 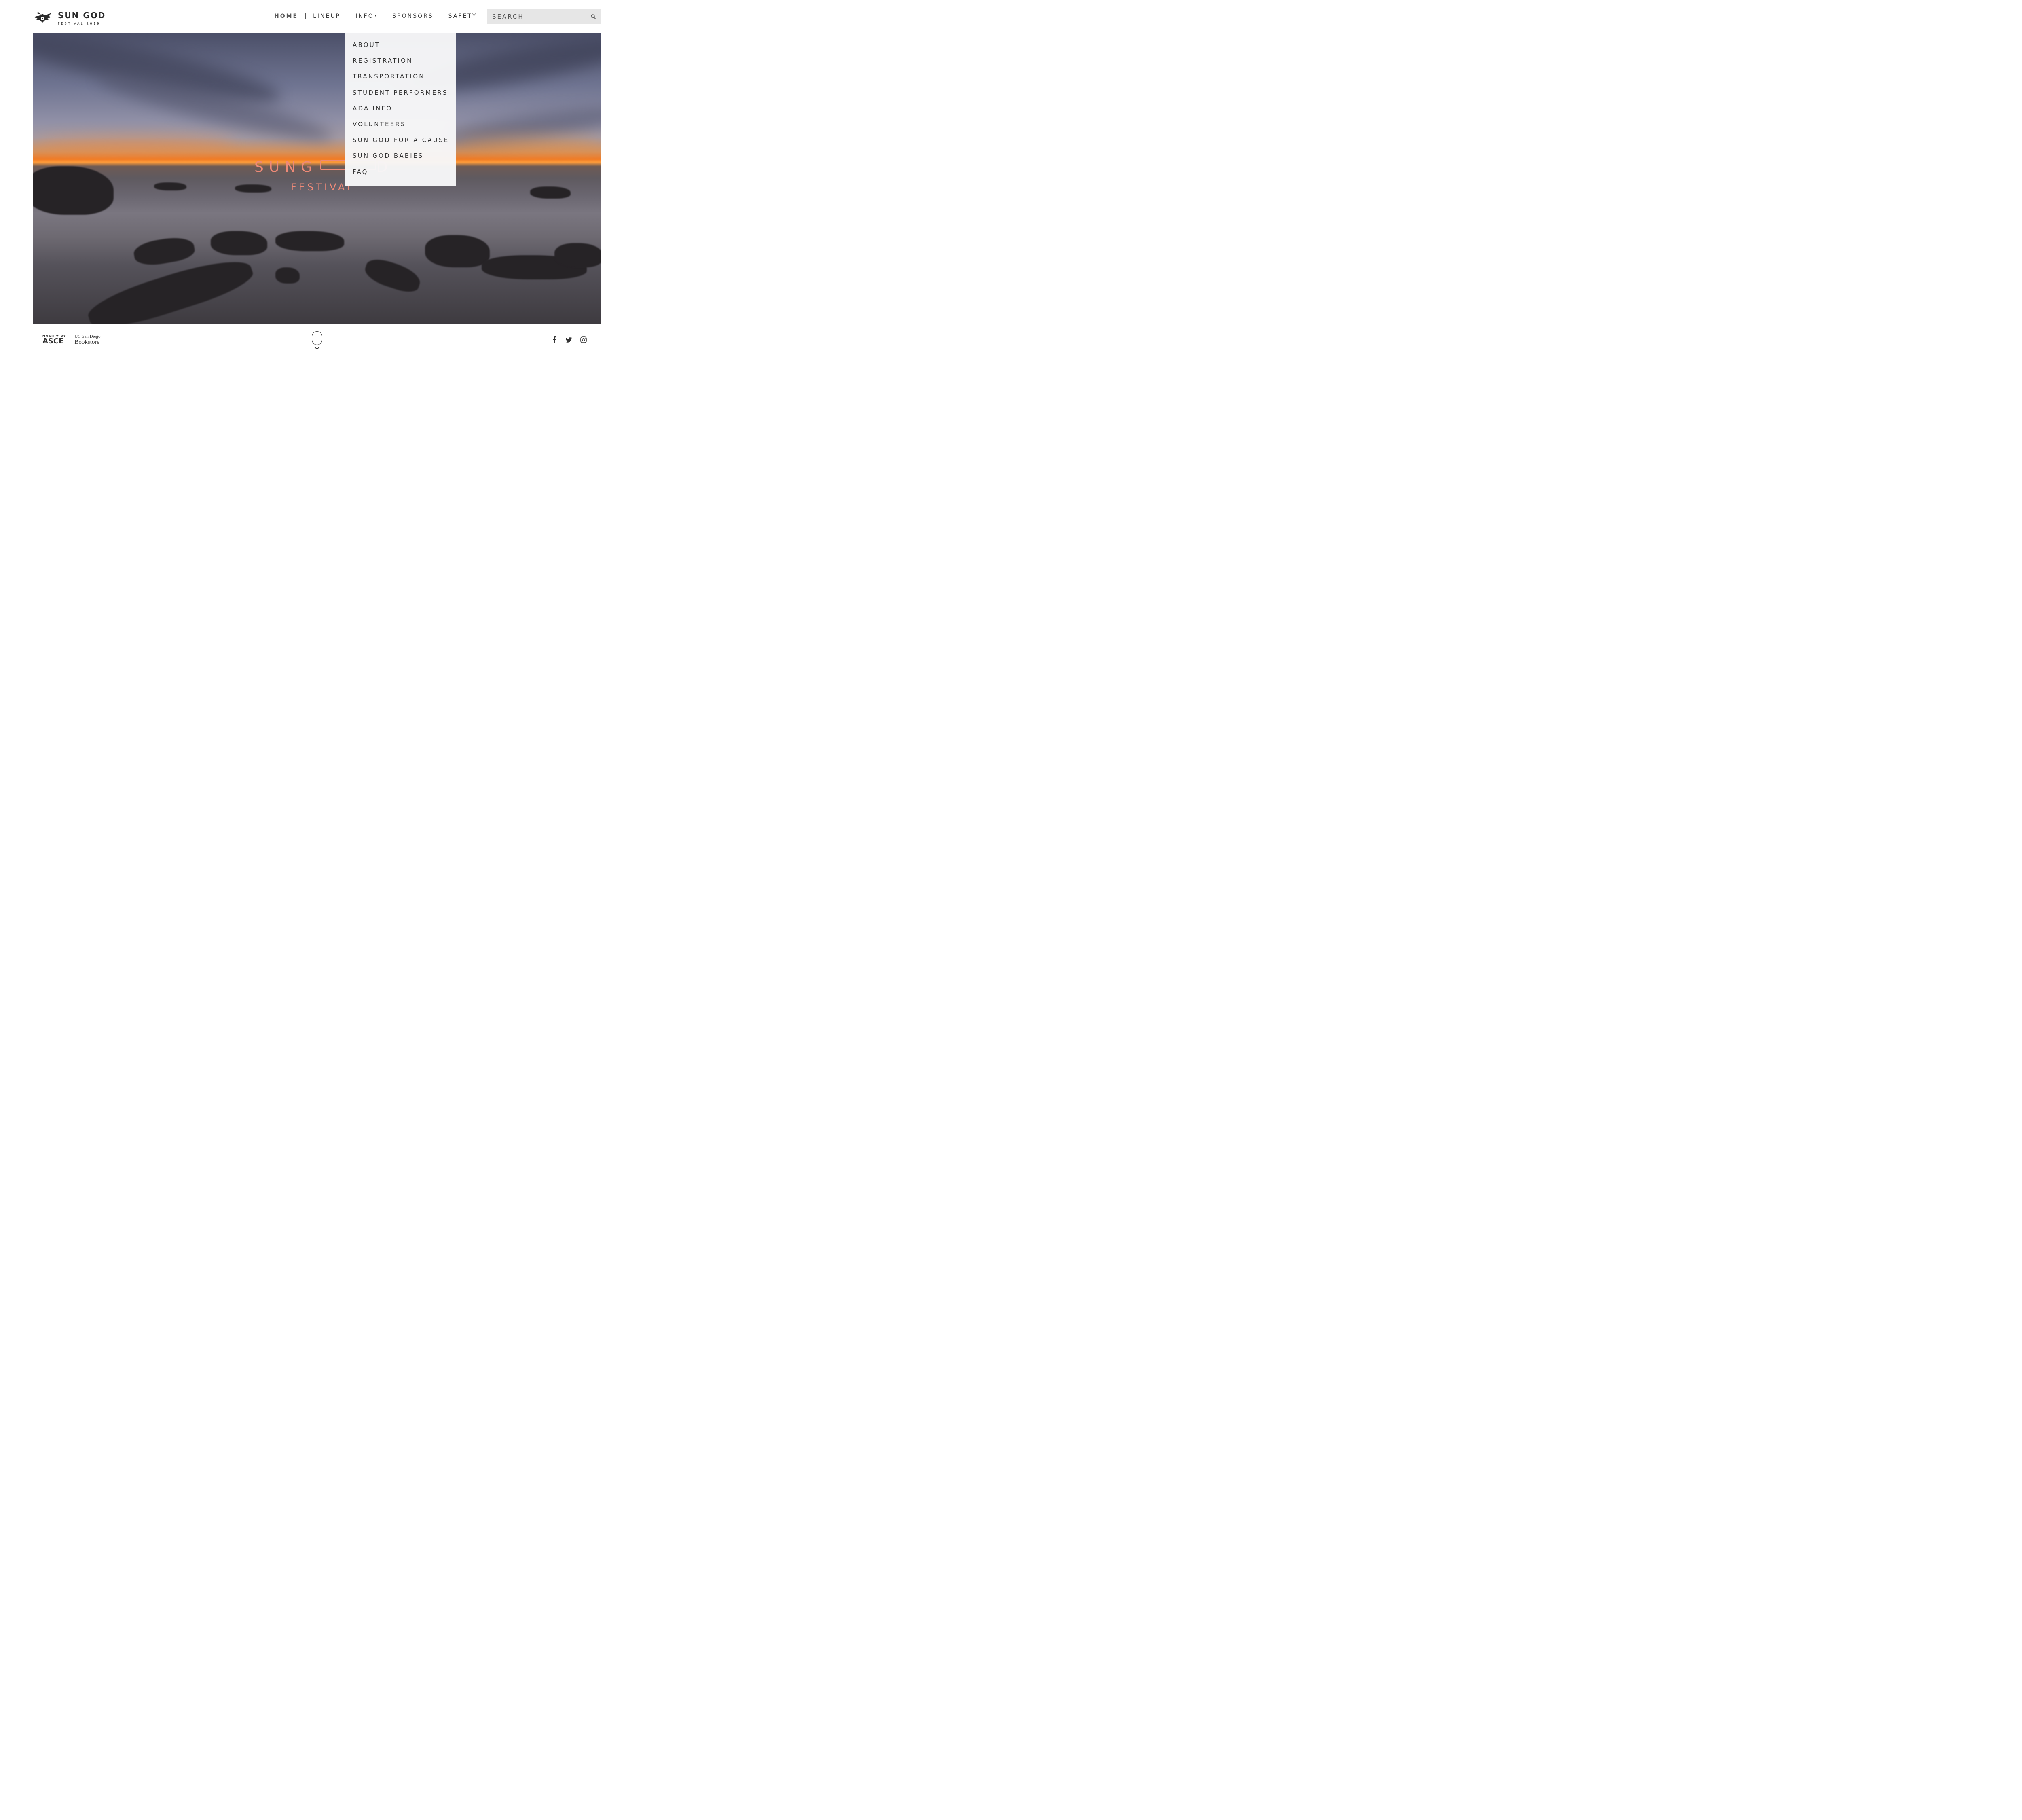 I want to click on menu-item-faq: FAQ, so click(x=400, y=175).